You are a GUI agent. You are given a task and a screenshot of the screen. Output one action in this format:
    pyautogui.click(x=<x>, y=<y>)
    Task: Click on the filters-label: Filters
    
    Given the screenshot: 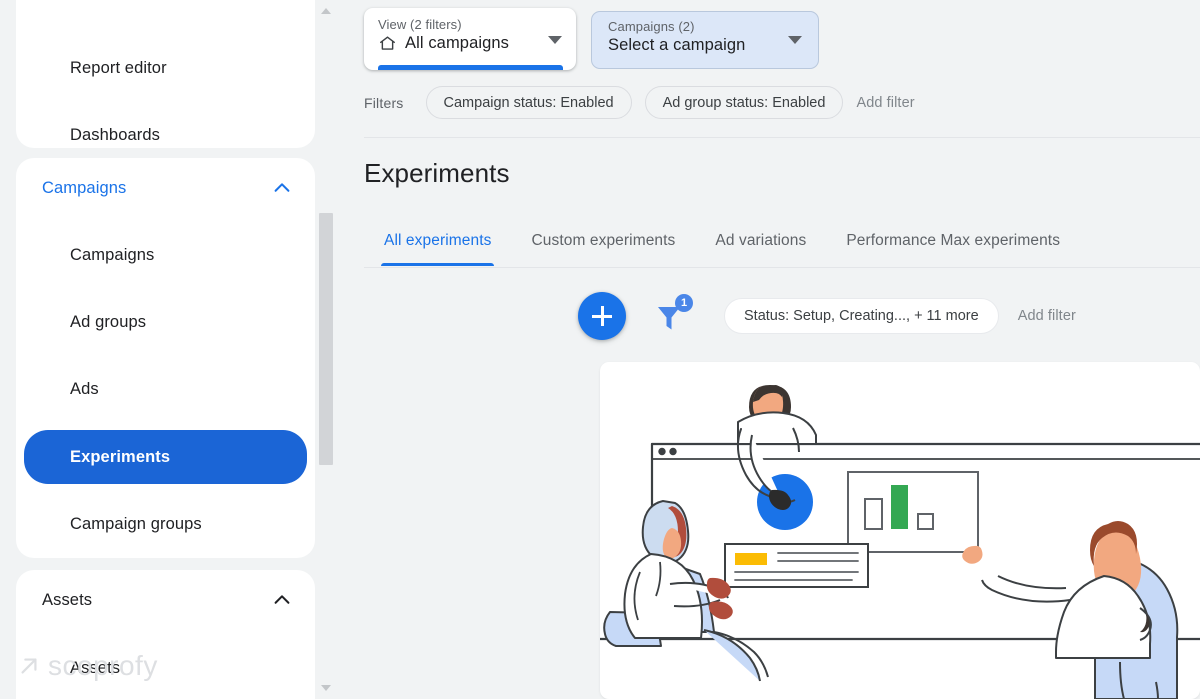 What is the action you would take?
    pyautogui.click(x=384, y=102)
    